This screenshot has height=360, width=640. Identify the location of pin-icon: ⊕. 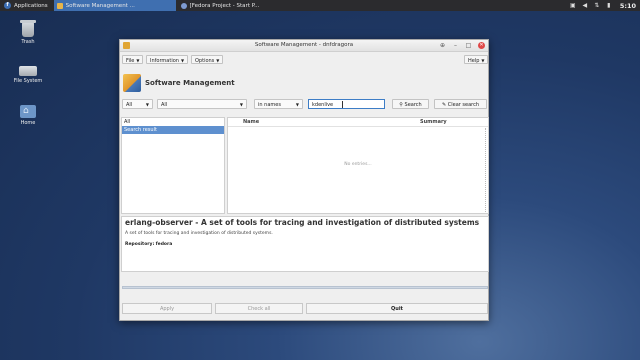
(442, 45).